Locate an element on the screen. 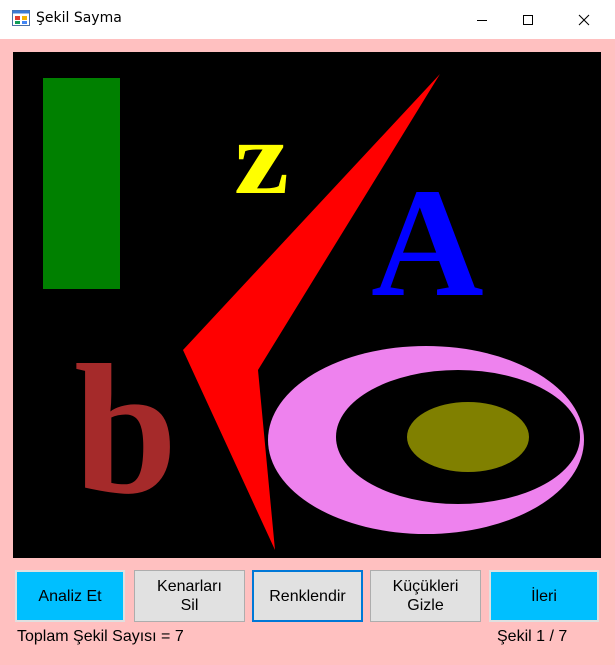  total-shapes-label: Toplam Şekil Sayısı = 7 is located at coordinates (100, 636).